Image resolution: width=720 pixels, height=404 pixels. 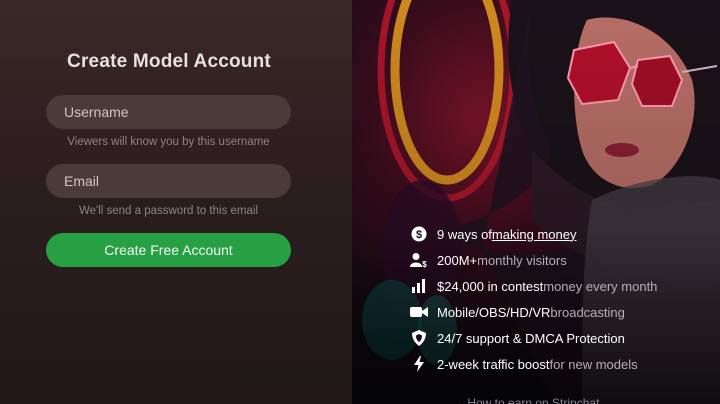 What do you see at coordinates (525, 400) in the screenshot?
I see `how-to-earn-link: → How to earn on Stripchat` at bounding box center [525, 400].